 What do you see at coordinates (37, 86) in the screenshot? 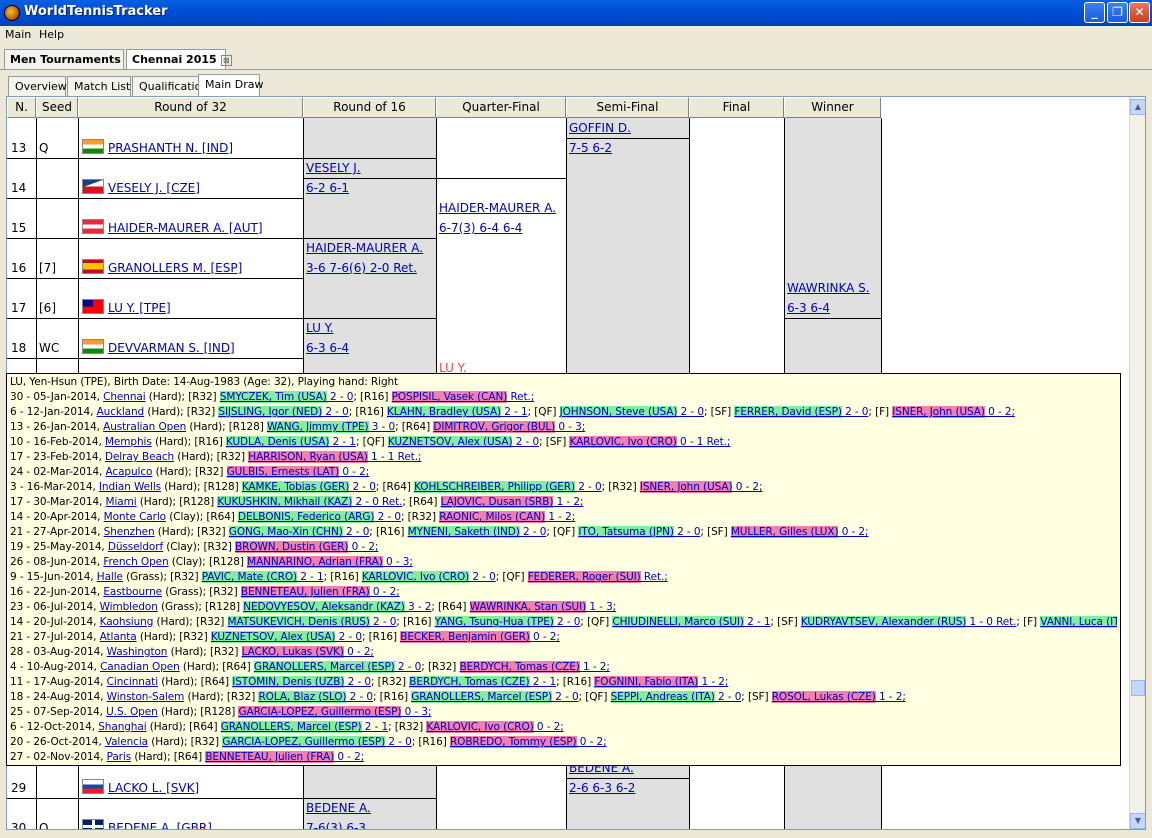
I see `tab-overview: Overview` at bounding box center [37, 86].